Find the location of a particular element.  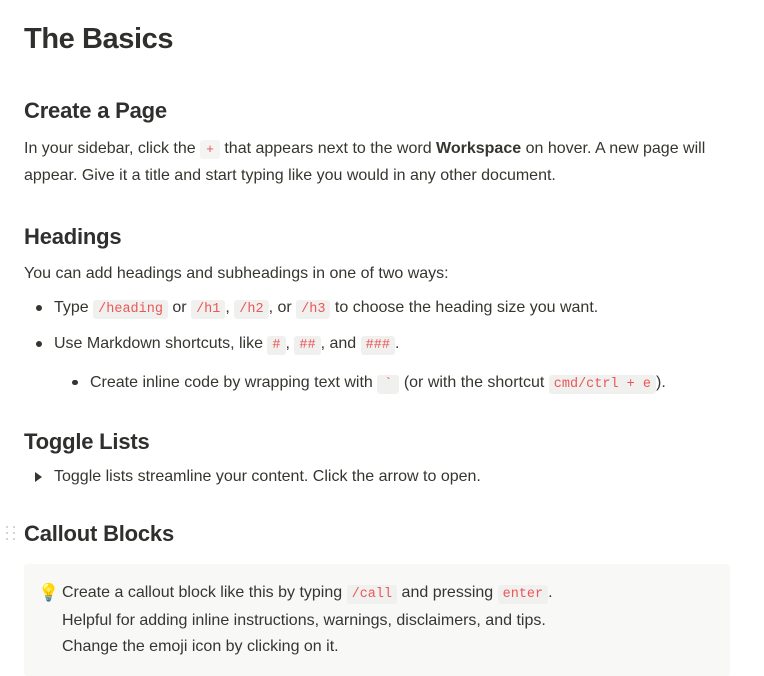

paragraph-text-part1: In your sidebar, click the is located at coordinates (112, 149).